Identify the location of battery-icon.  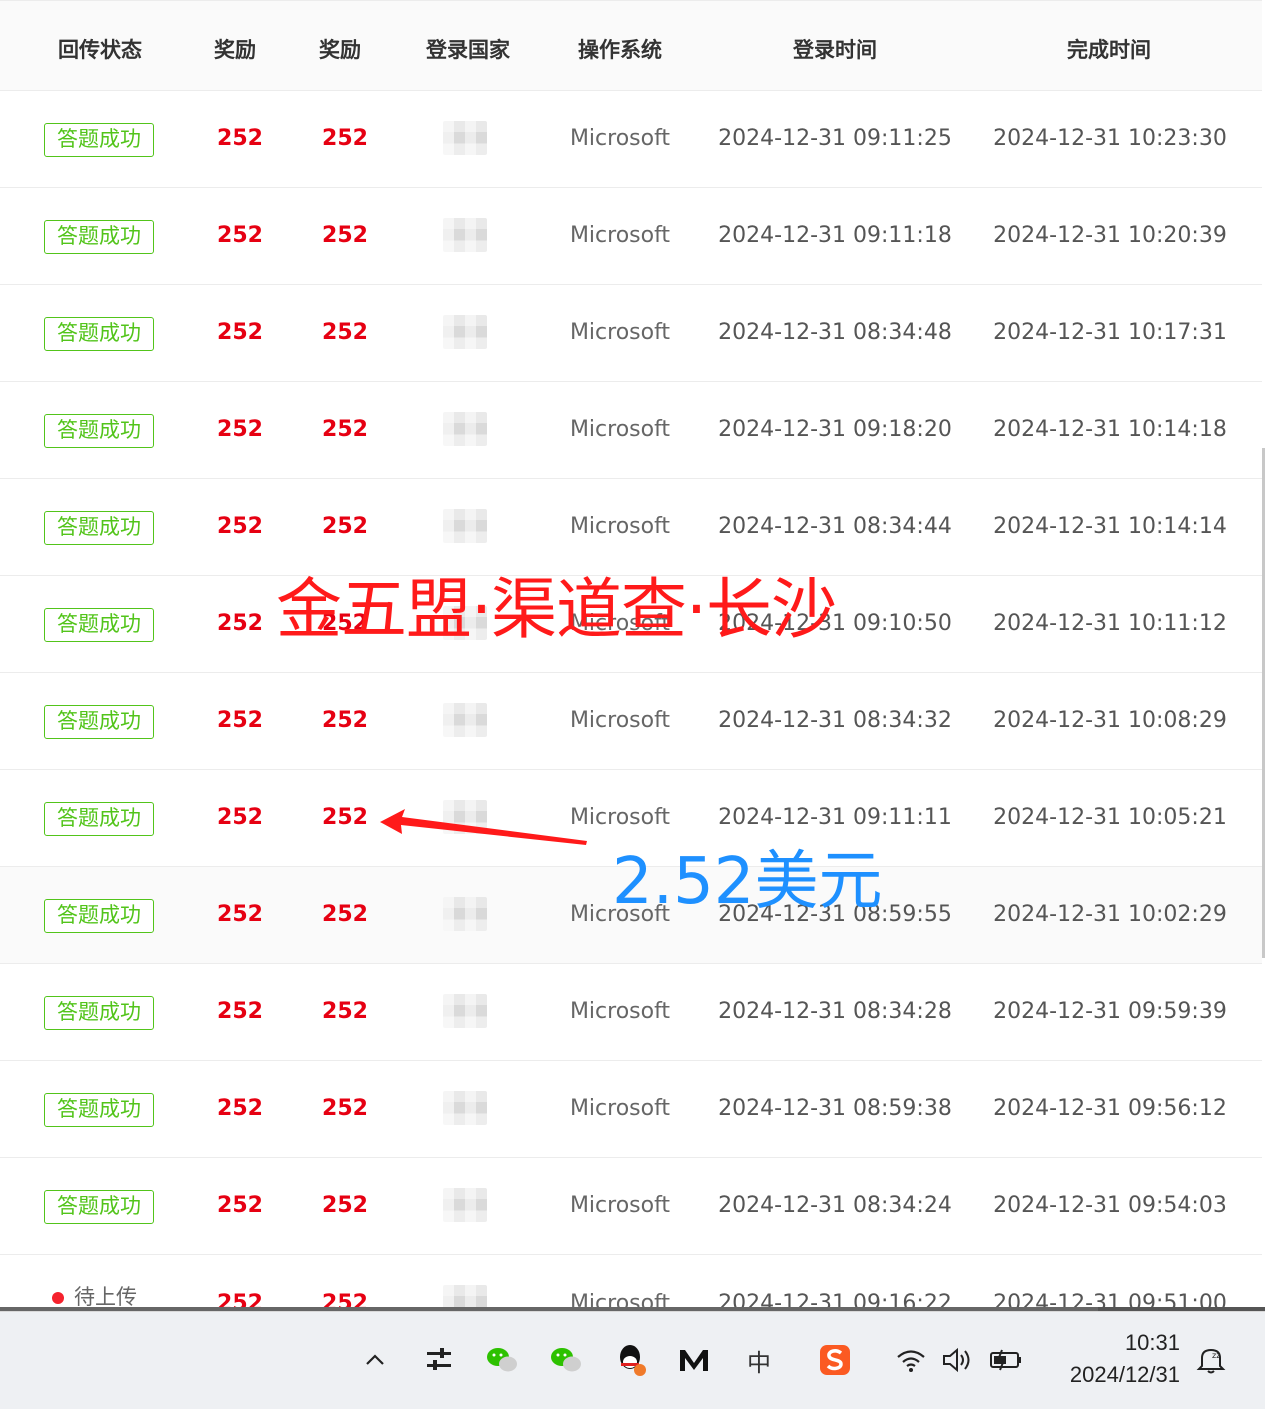
(1006, 1360).